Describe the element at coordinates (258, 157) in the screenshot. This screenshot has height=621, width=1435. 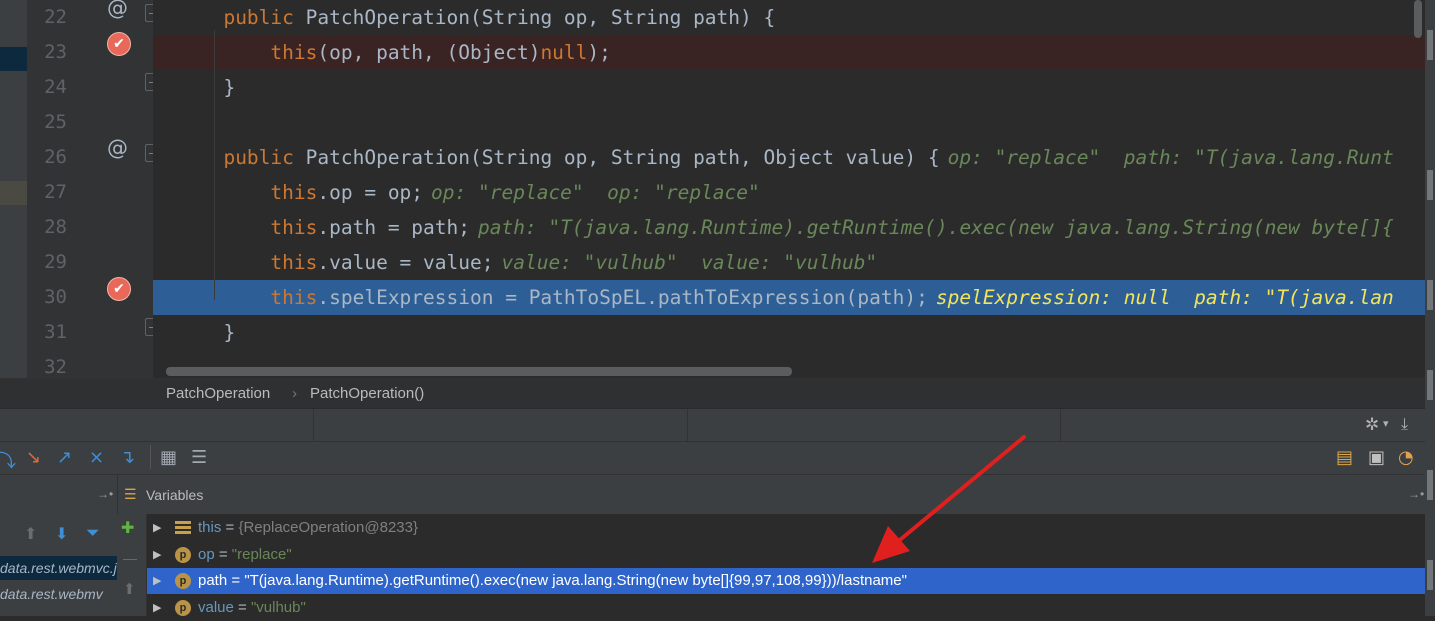
I see `keyword-token: public` at that location.